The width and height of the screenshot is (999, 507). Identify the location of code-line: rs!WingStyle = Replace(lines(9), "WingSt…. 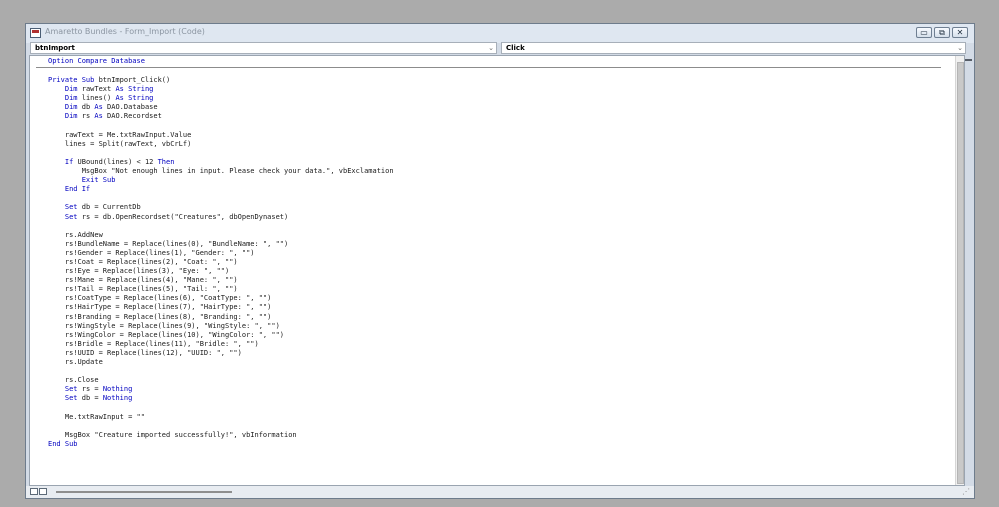
(221, 326).